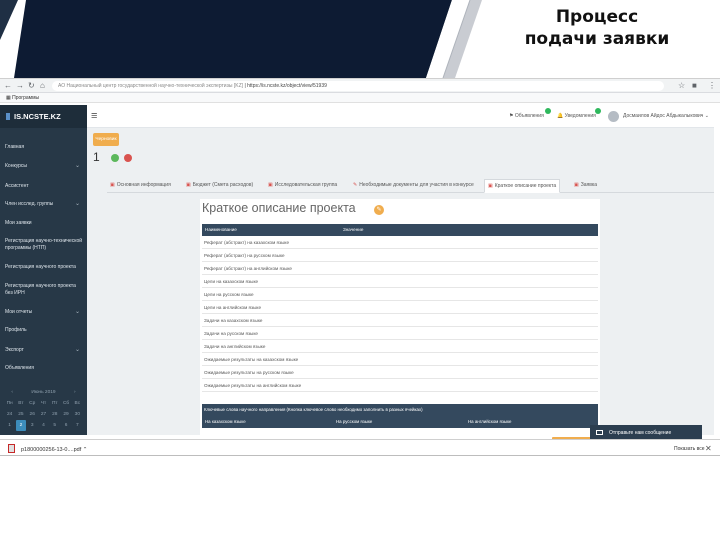 Image resolution: width=720 pixels, height=540 pixels. I want to click on keywords-col-kz: На казахском языке, so click(225, 421).